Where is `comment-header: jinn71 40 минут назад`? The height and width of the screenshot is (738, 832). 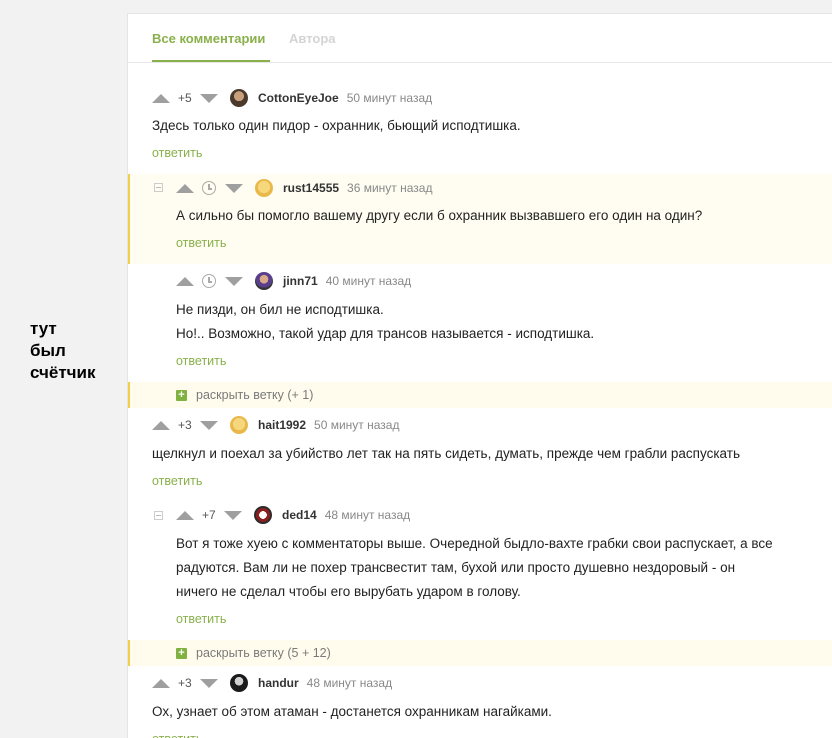
comment-header: jinn71 40 минут назад is located at coordinates (293, 281).